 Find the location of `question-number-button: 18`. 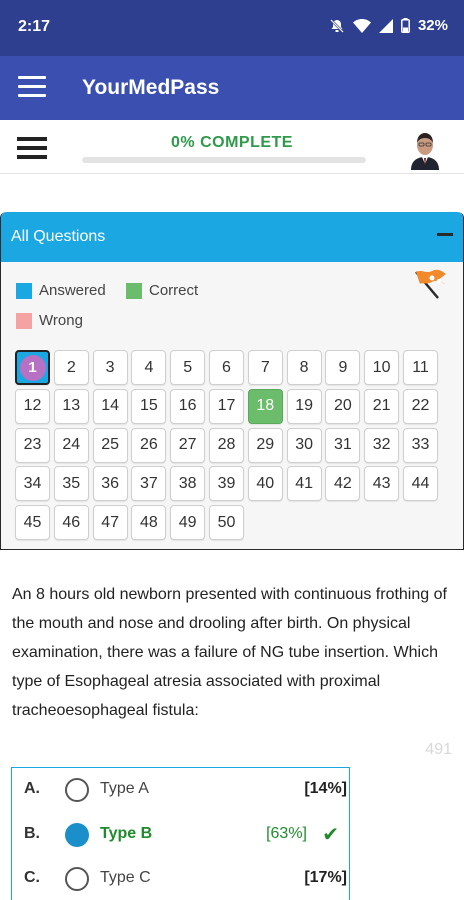

question-number-button: 18 is located at coordinates (265, 406).